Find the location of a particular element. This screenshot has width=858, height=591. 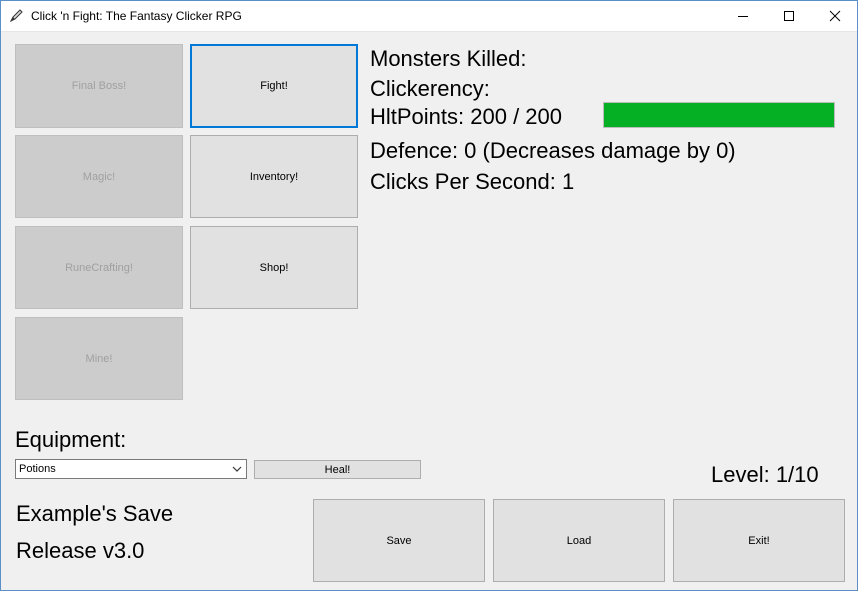

close-icon is located at coordinates (835, 16).